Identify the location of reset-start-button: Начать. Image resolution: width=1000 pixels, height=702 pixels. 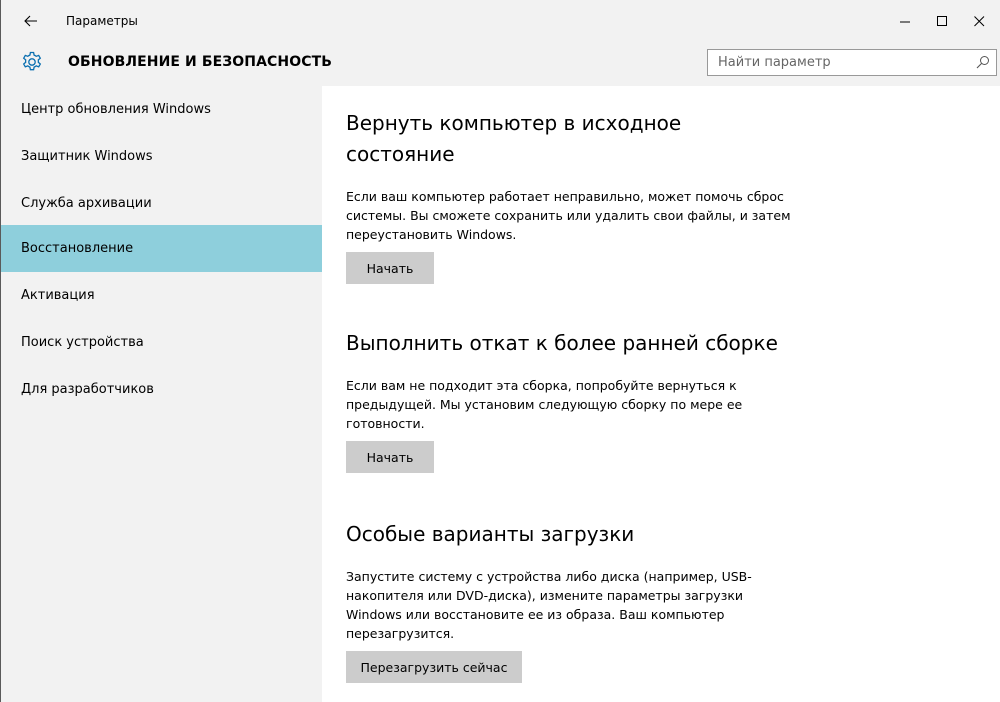
(390, 268).